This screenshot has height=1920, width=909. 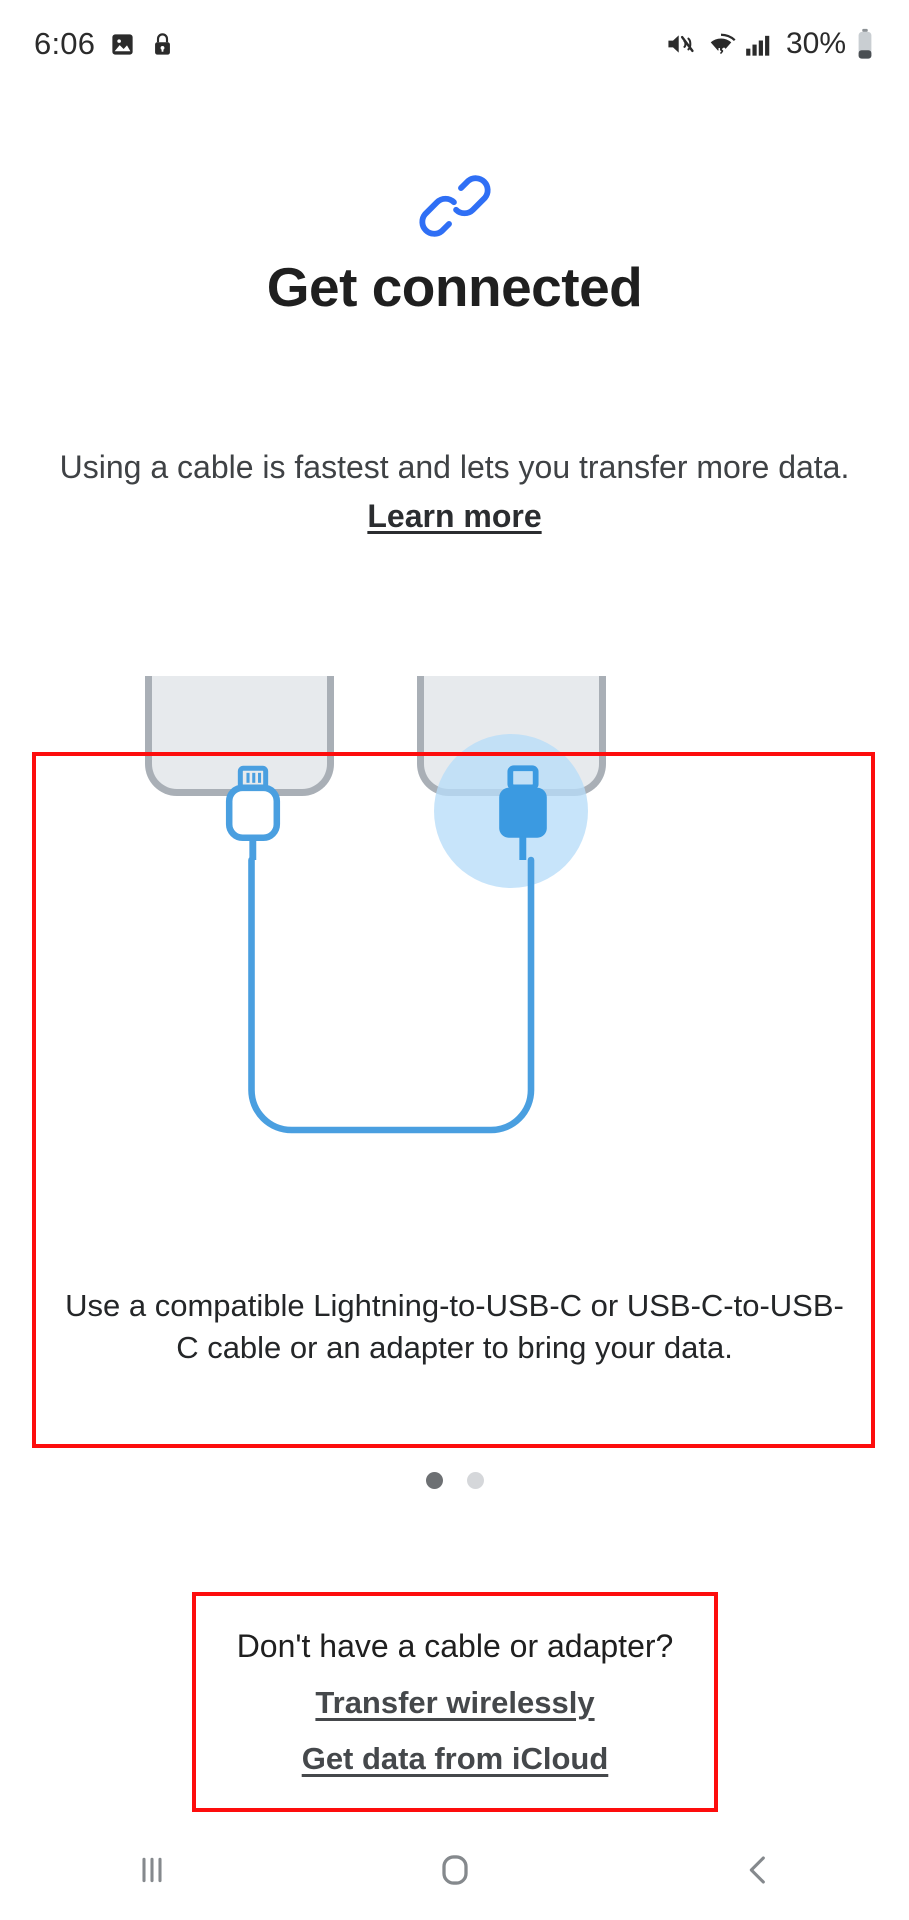 I want to click on page-indicator, so click(x=454, y=1480).